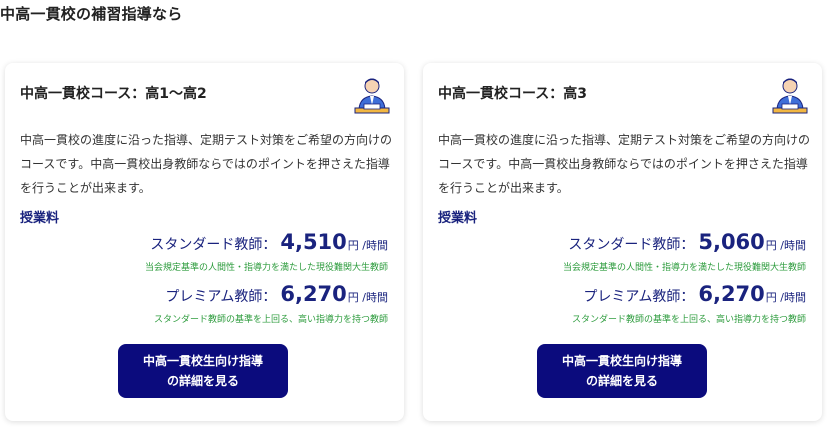 This screenshot has height=427, width=827. I want to click on page-title: 中高一貫校の補習指導なら, so click(91, 14).